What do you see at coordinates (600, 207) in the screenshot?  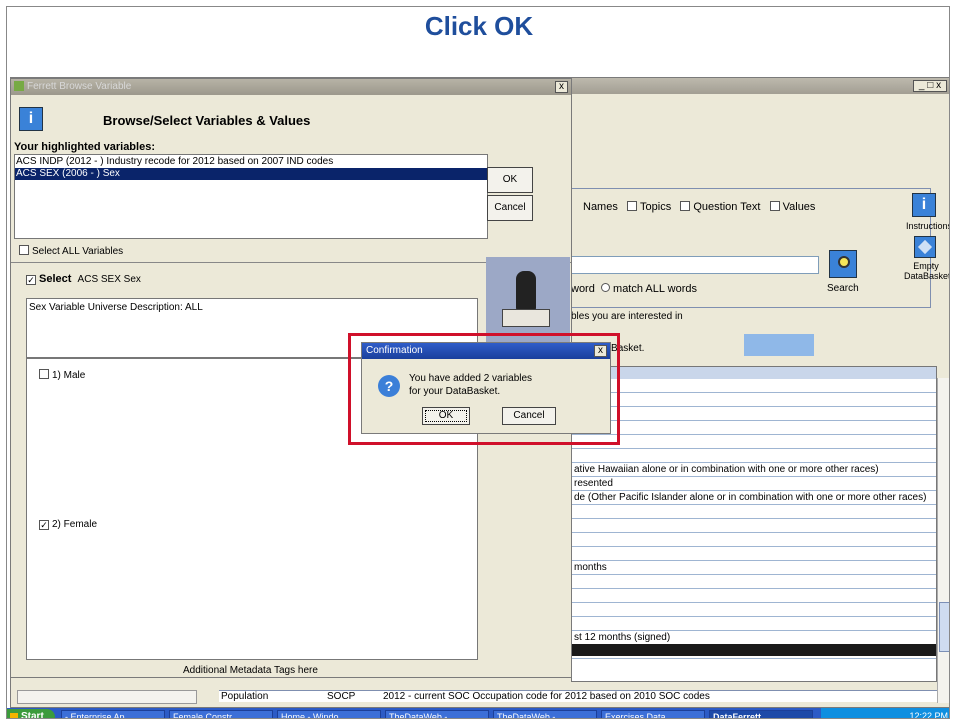 I see `opt-names: Names` at bounding box center [600, 207].